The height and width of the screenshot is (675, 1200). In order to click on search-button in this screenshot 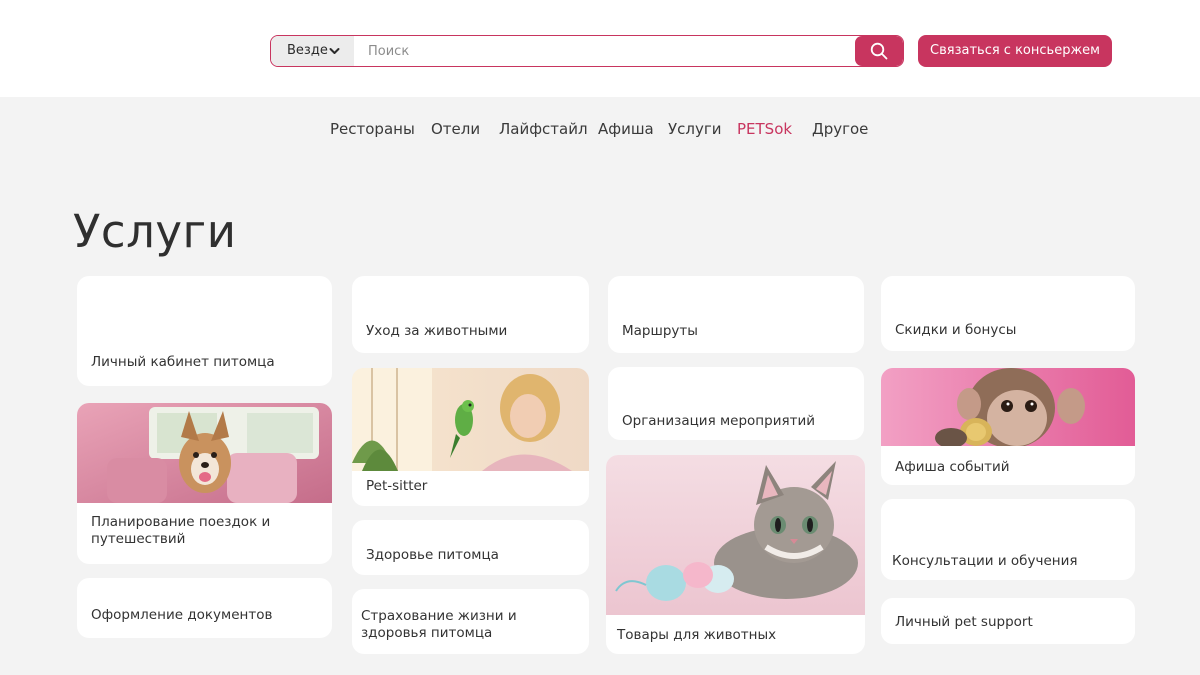, I will do `click(879, 51)`.